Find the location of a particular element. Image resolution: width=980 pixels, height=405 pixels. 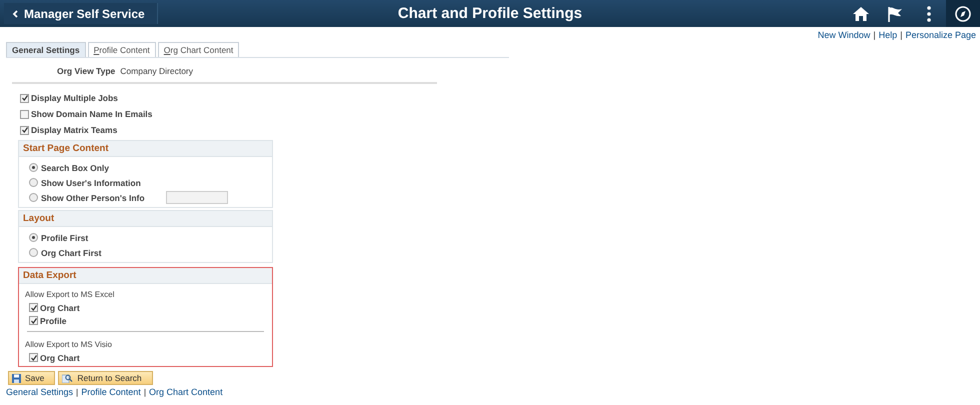

tab: General Settings is located at coordinates (46, 49).